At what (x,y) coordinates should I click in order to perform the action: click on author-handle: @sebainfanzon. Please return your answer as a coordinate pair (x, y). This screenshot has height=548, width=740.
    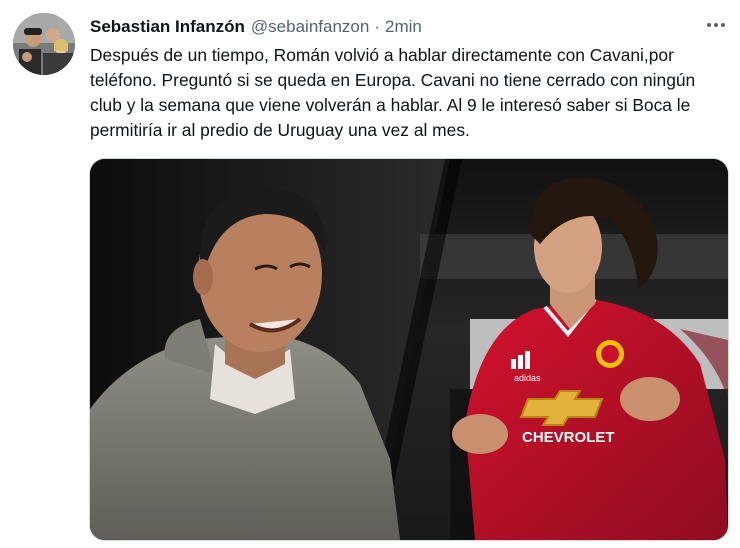
    Looking at the image, I should click on (310, 27).